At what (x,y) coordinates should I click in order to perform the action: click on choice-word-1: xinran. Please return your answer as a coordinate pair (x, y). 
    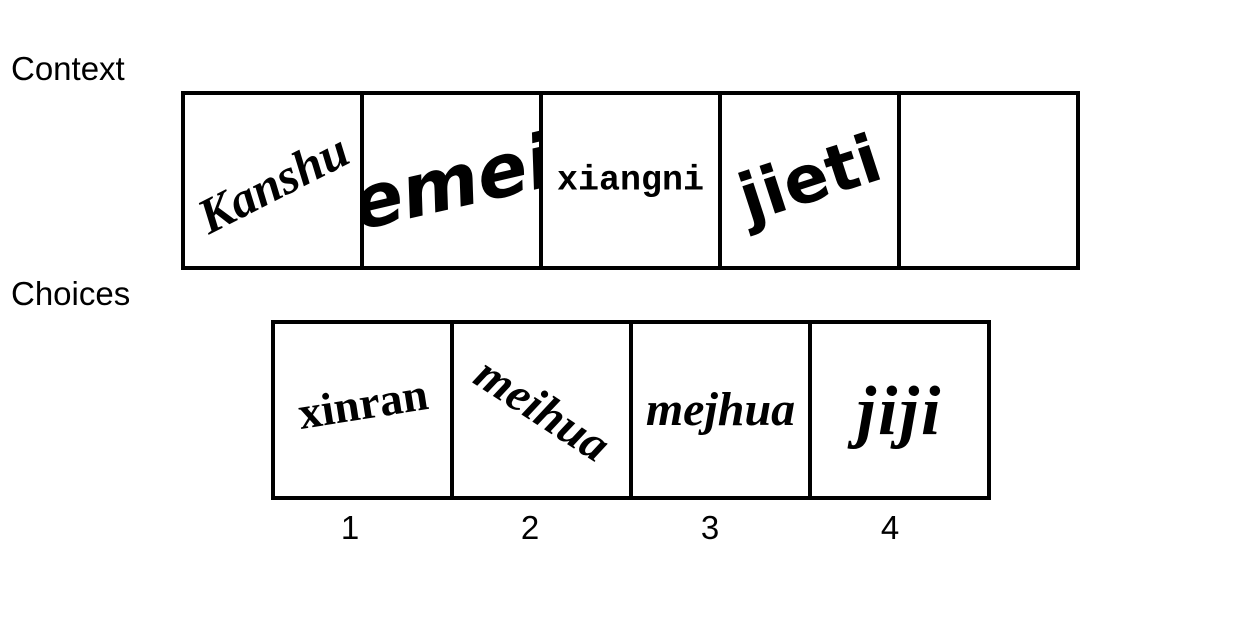
    Looking at the image, I should click on (362, 403).